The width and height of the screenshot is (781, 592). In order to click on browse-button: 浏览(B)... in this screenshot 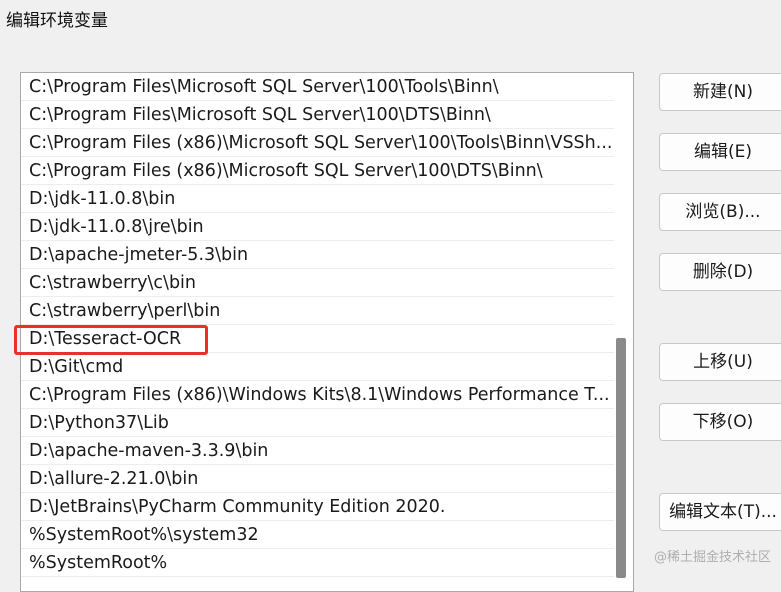, I will do `click(720, 212)`.